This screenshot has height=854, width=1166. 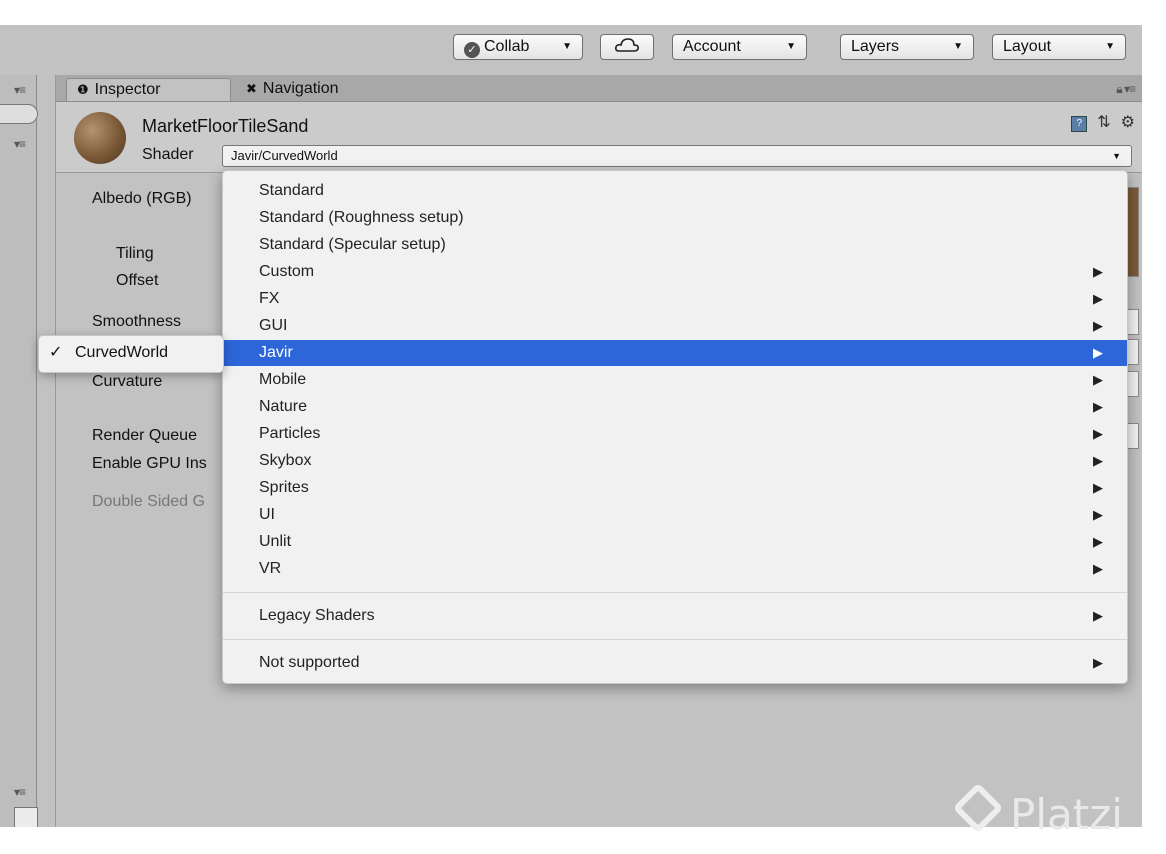 I want to click on shader-select: Javir/CurvedWorld ▼, so click(x=677, y=156).